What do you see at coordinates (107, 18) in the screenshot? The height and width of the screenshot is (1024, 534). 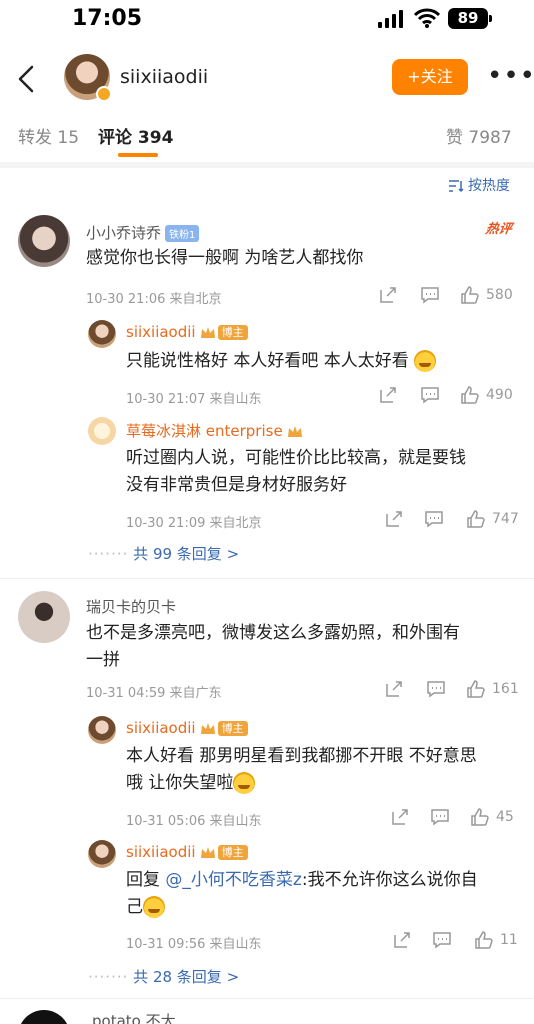 I see `status-time: 17:05` at bounding box center [107, 18].